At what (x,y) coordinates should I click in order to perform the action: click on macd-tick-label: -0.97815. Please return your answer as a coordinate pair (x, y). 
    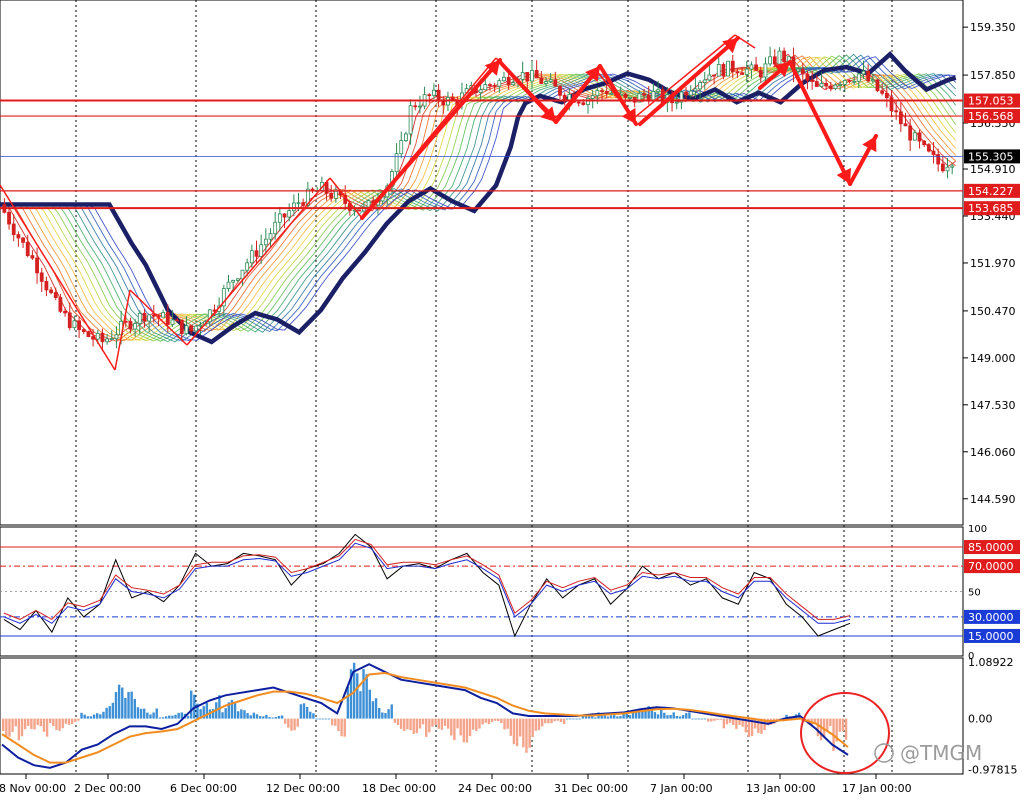
    Looking at the image, I should click on (992, 769).